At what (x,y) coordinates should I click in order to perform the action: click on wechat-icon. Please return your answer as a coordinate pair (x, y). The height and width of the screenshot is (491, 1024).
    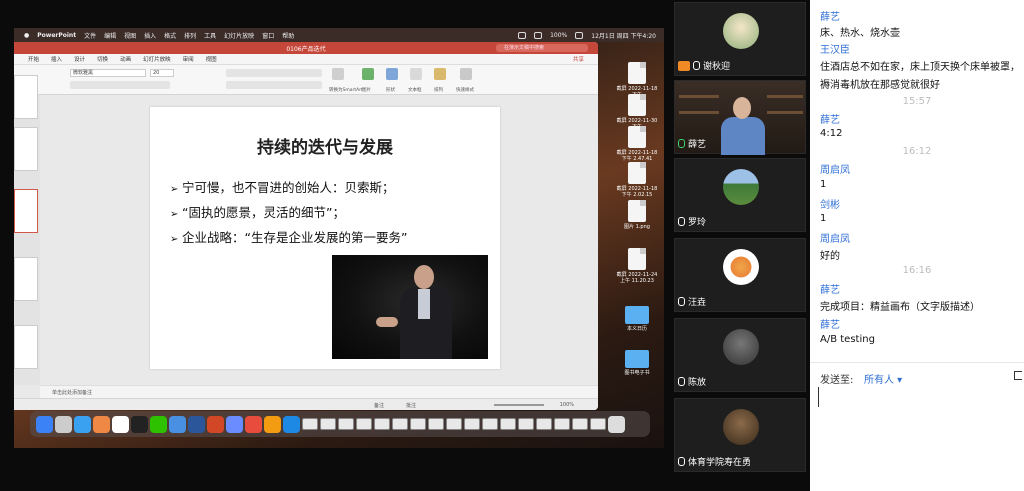
    Looking at the image, I should click on (158, 424).